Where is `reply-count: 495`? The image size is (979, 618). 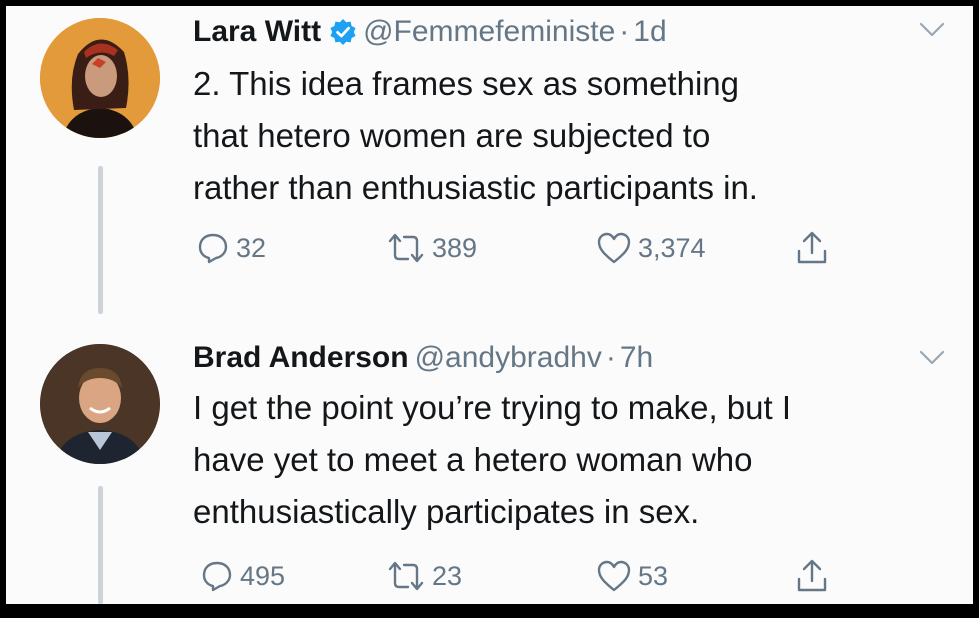 reply-count: 495 is located at coordinates (263, 575).